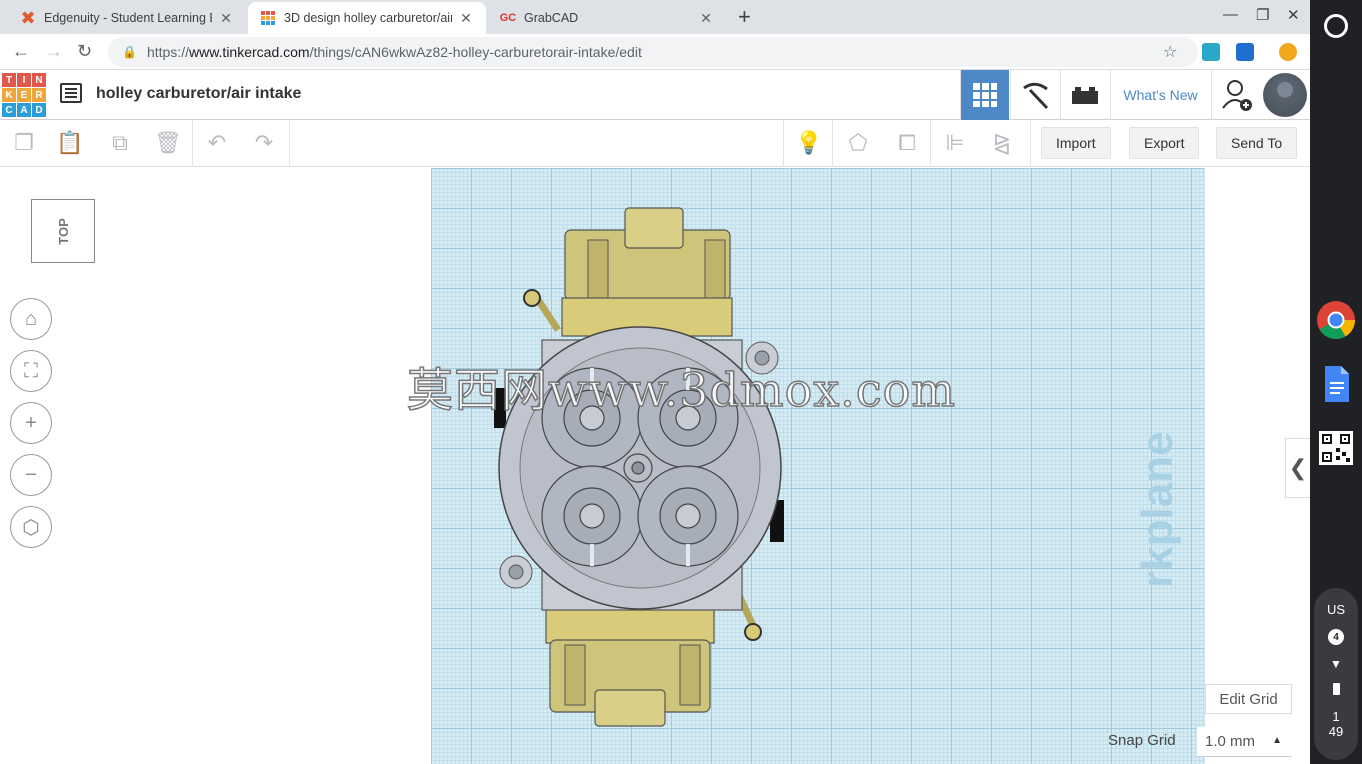  I want to click on avatar, so click(1285, 95).